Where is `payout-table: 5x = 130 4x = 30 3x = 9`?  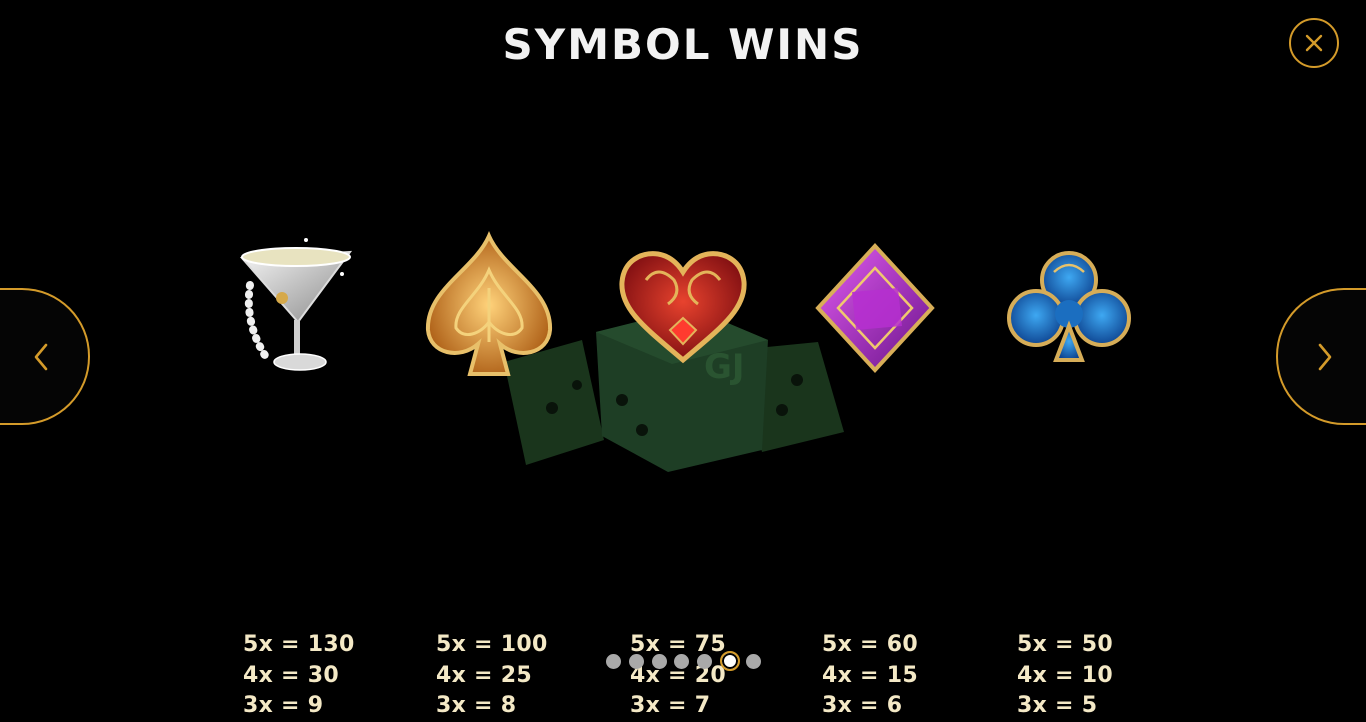 payout-table: 5x = 130 4x = 30 3x = 9 is located at coordinates (299, 676).